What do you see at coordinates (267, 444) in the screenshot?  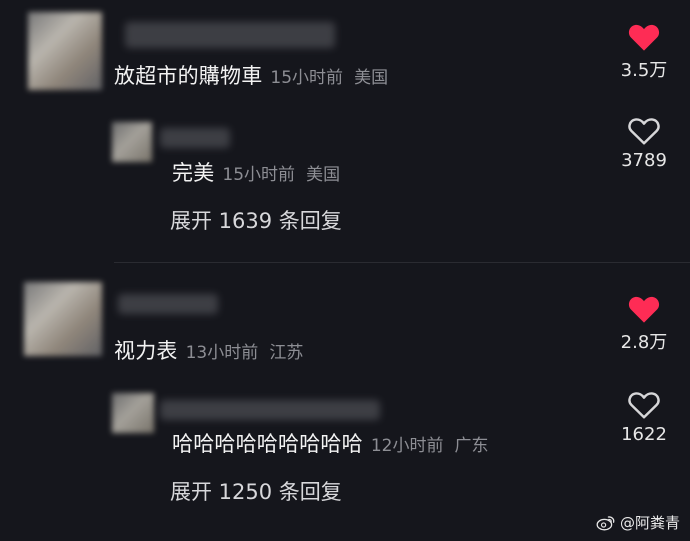 I see `reply-text: 哈哈哈哈哈哈哈哈哈` at bounding box center [267, 444].